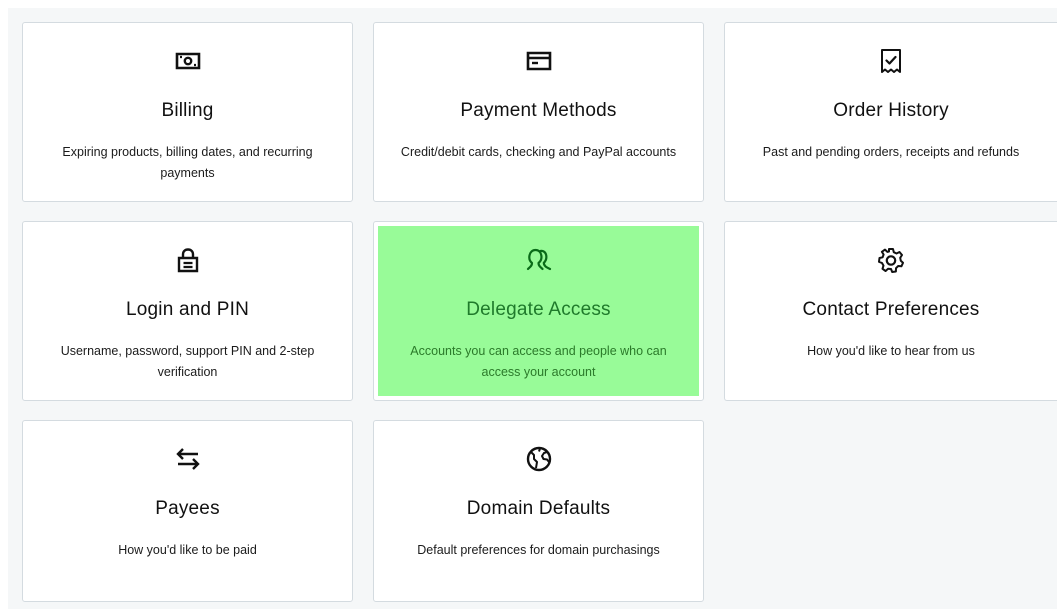 The width and height of the screenshot is (1057, 609). I want to click on gear-icon, so click(891, 260).